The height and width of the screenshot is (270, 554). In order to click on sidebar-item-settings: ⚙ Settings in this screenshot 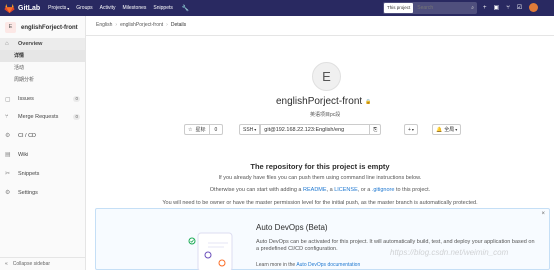, I will do `click(42, 192)`.